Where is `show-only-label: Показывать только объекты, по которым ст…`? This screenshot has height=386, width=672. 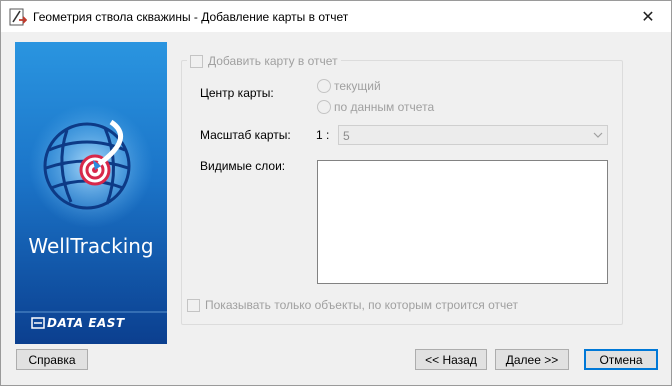 show-only-label: Показывать только объекты, по которым ст… is located at coordinates (362, 305).